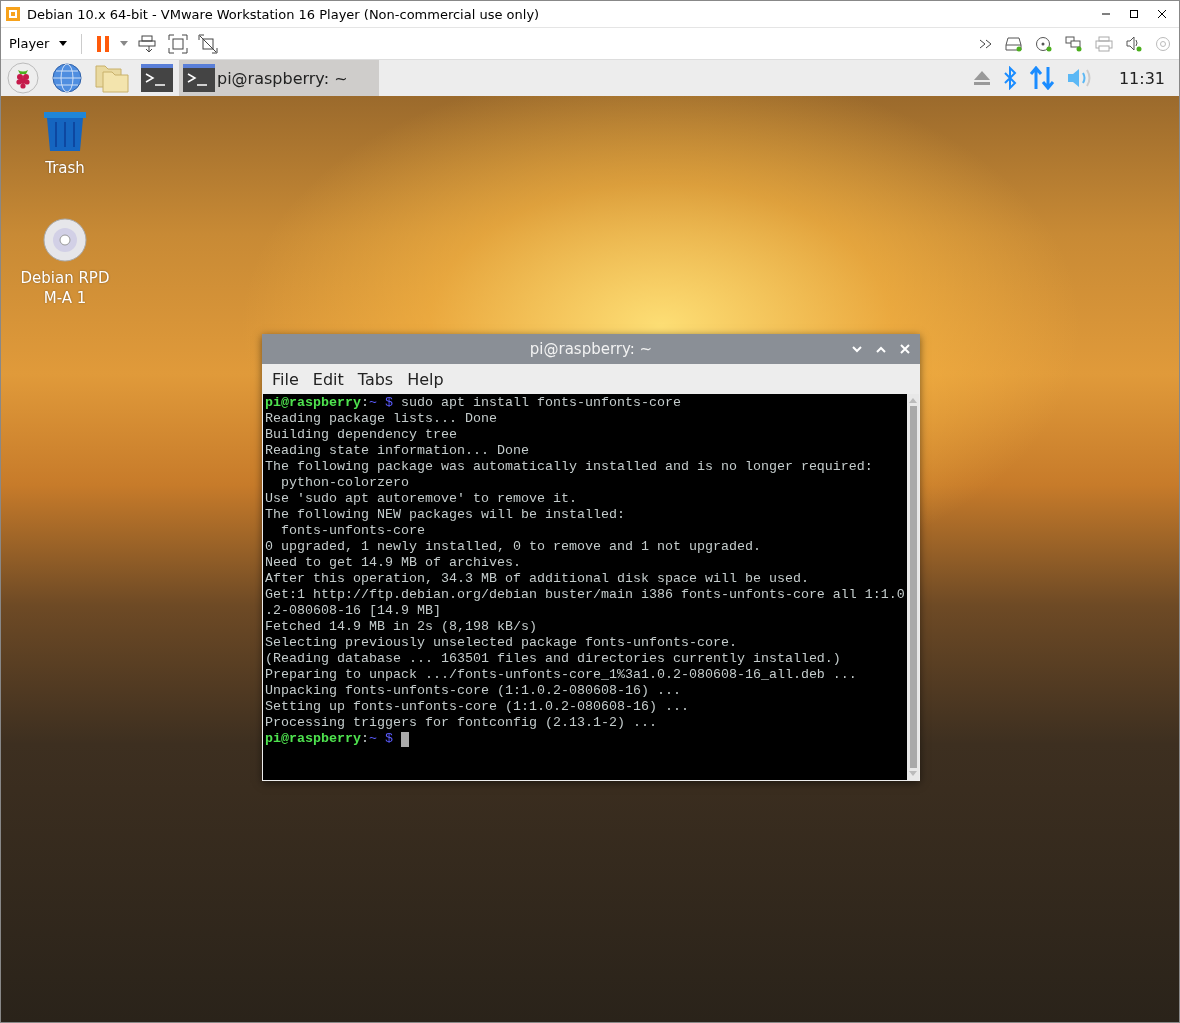  What do you see at coordinates (375, 379) in the screenshot?
I see `menu-item: Tabs` at bounding box center [375, 379].